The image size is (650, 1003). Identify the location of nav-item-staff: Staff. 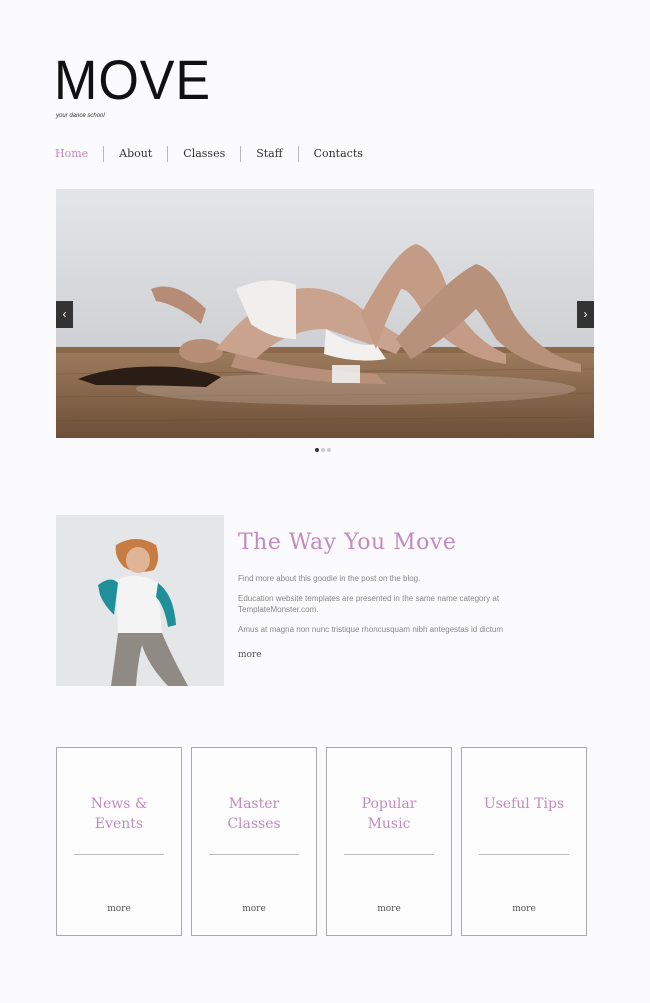
(268, 154).